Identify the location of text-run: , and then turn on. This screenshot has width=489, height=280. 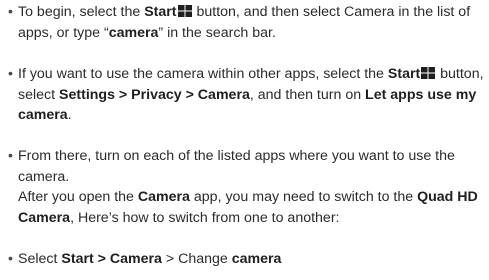
(307, 94).